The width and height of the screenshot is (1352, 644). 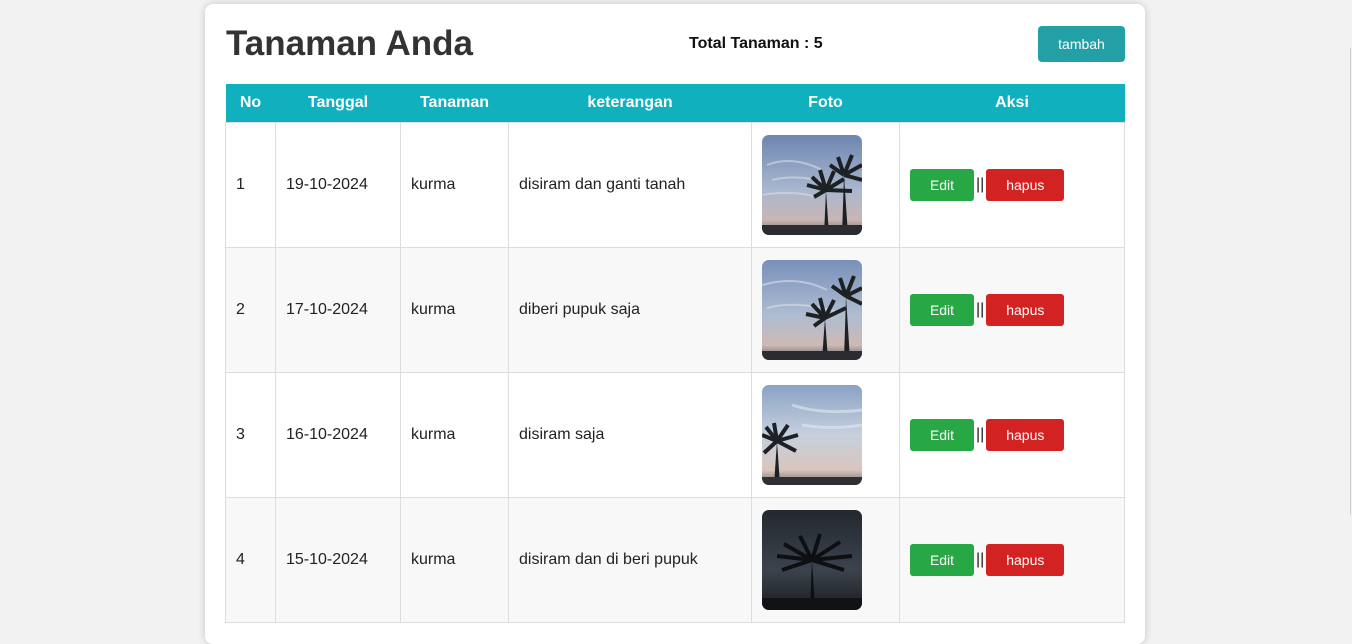 What do you see at coordinates (825, 103) in the screenshot?
I see `column-header-foto: Foto` at bounding box center [825, 103].